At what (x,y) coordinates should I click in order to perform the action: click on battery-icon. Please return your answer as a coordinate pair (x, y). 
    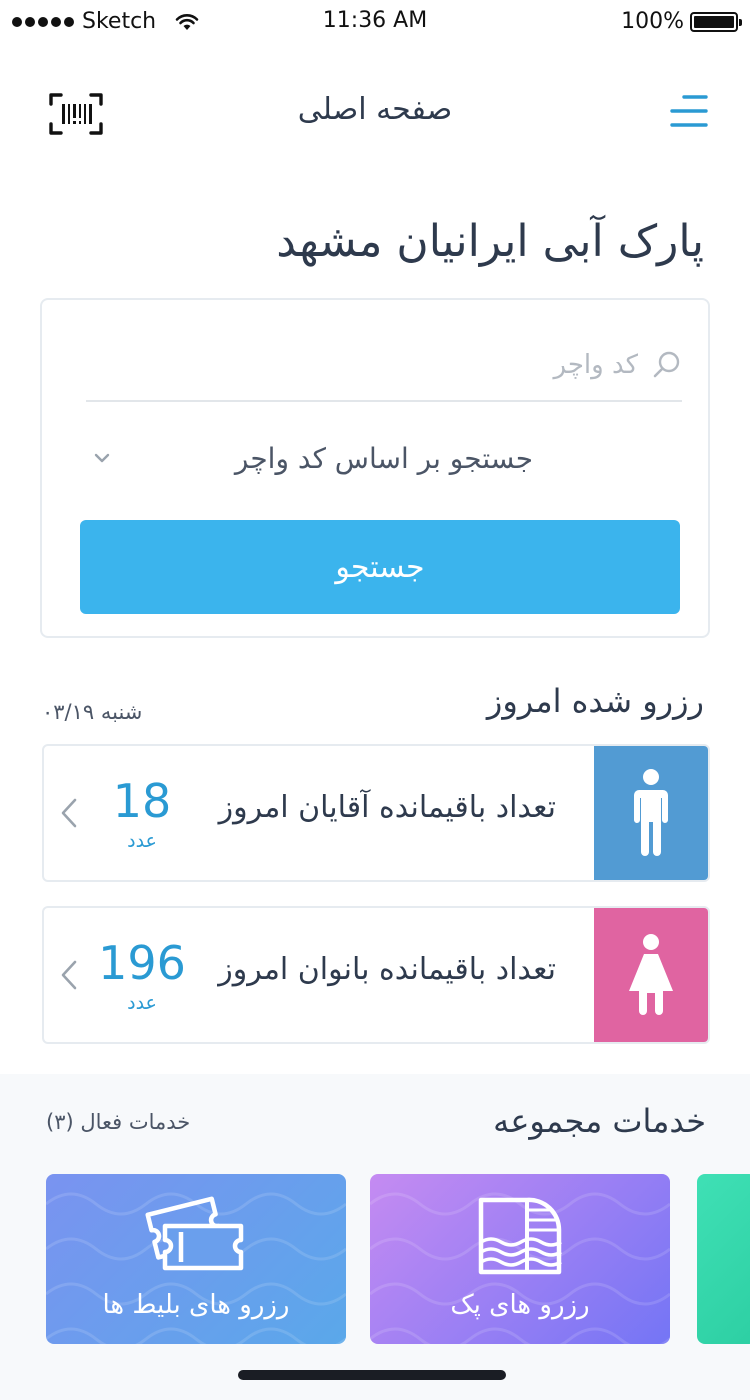
    Looking at the image, I should click on (716, 21).